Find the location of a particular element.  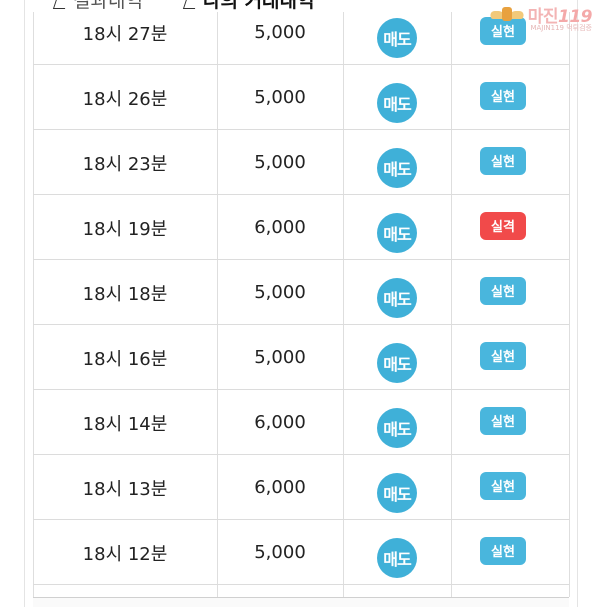

tab-results: 결과내역 is located at coordinates (97, 6).